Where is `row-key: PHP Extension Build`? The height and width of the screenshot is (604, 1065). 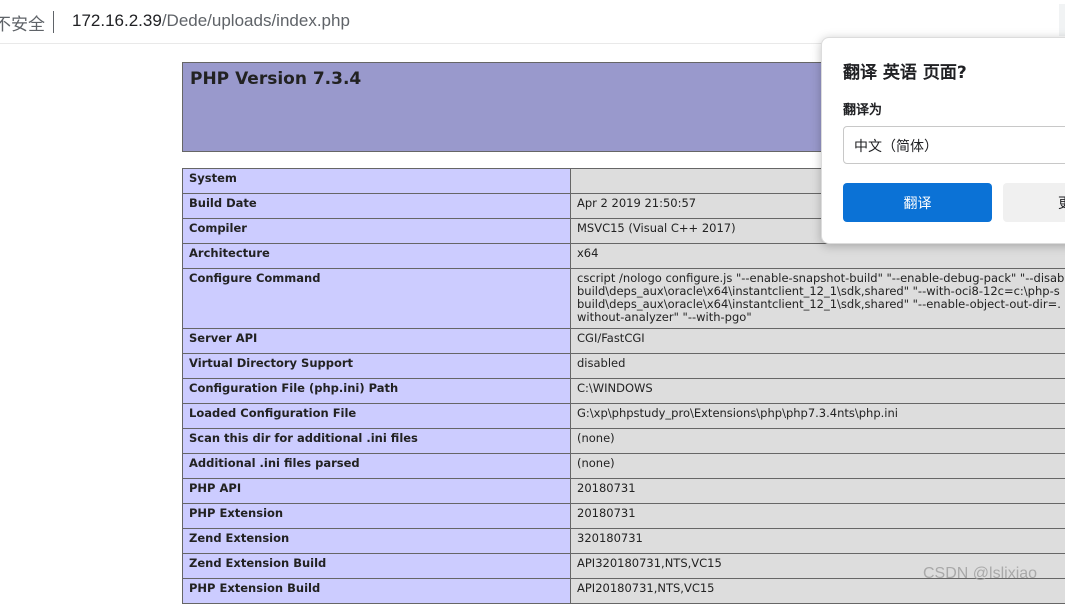
row-key: PHP Extension Build is located at coordinates (377, 591).